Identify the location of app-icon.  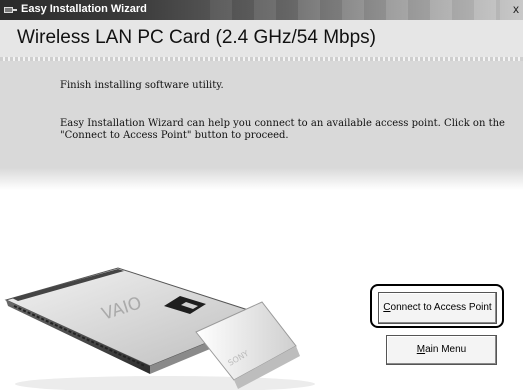
(10, 10).